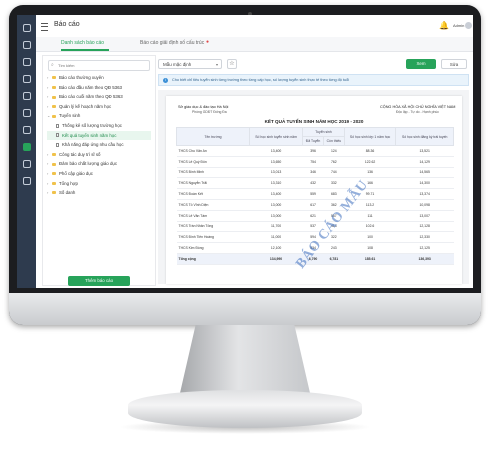 Image resolution: width=490 pixels, height=450 pixels. Describe the element at coordinates (26, 45) in the screenshot. I see `users-icon` at that location.